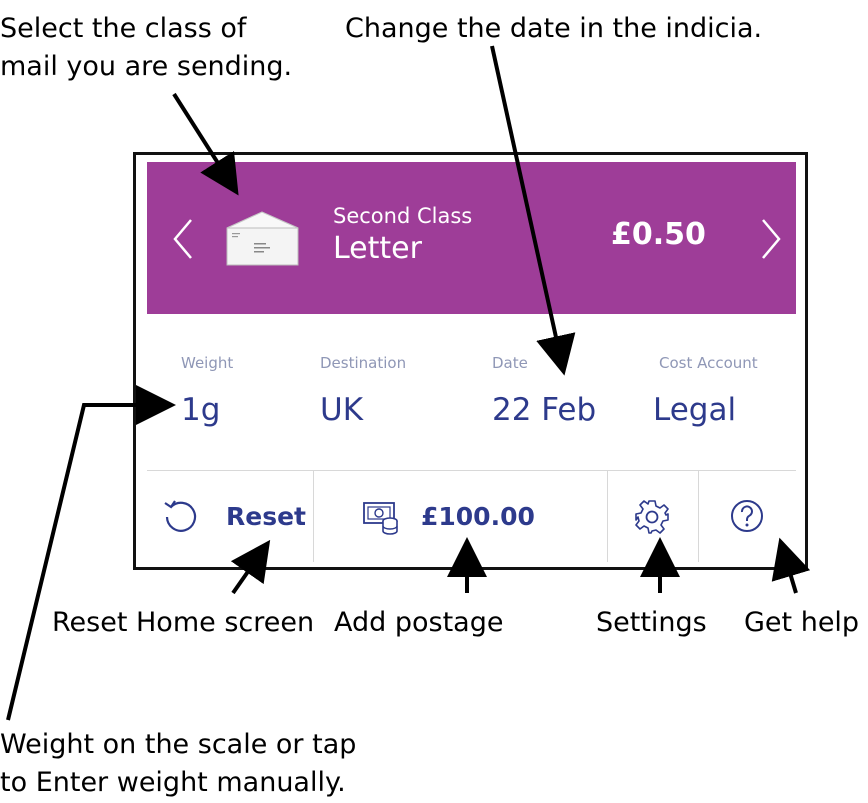  What do you see at coordinates (262, 238) in the screenshot?
I see `envelope-icon` at bounding box center [262, 238].